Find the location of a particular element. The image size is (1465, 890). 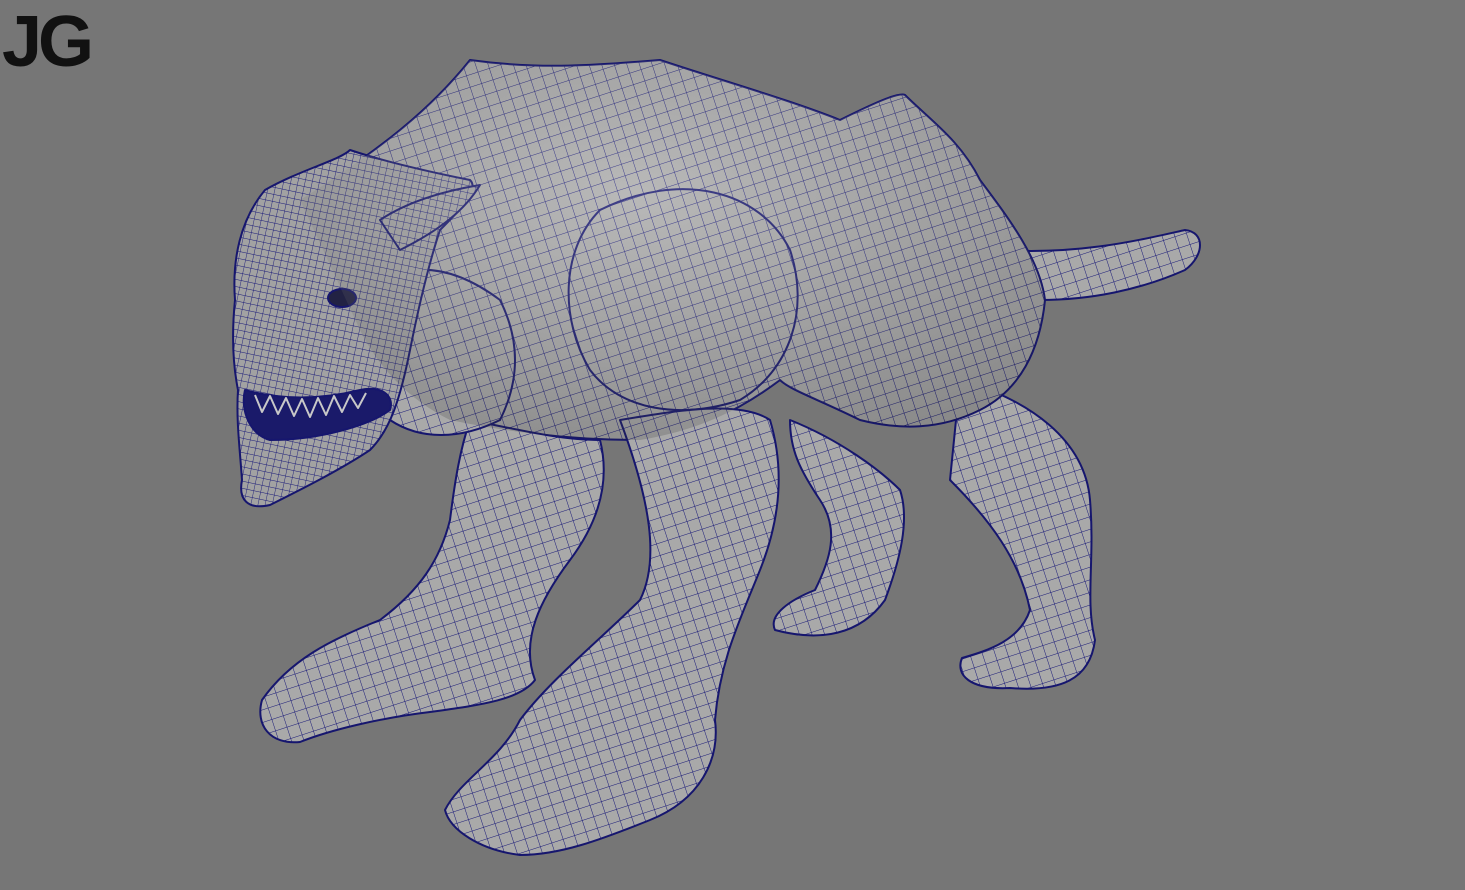

watermark-text: JG is located at coordinates (46, 38).